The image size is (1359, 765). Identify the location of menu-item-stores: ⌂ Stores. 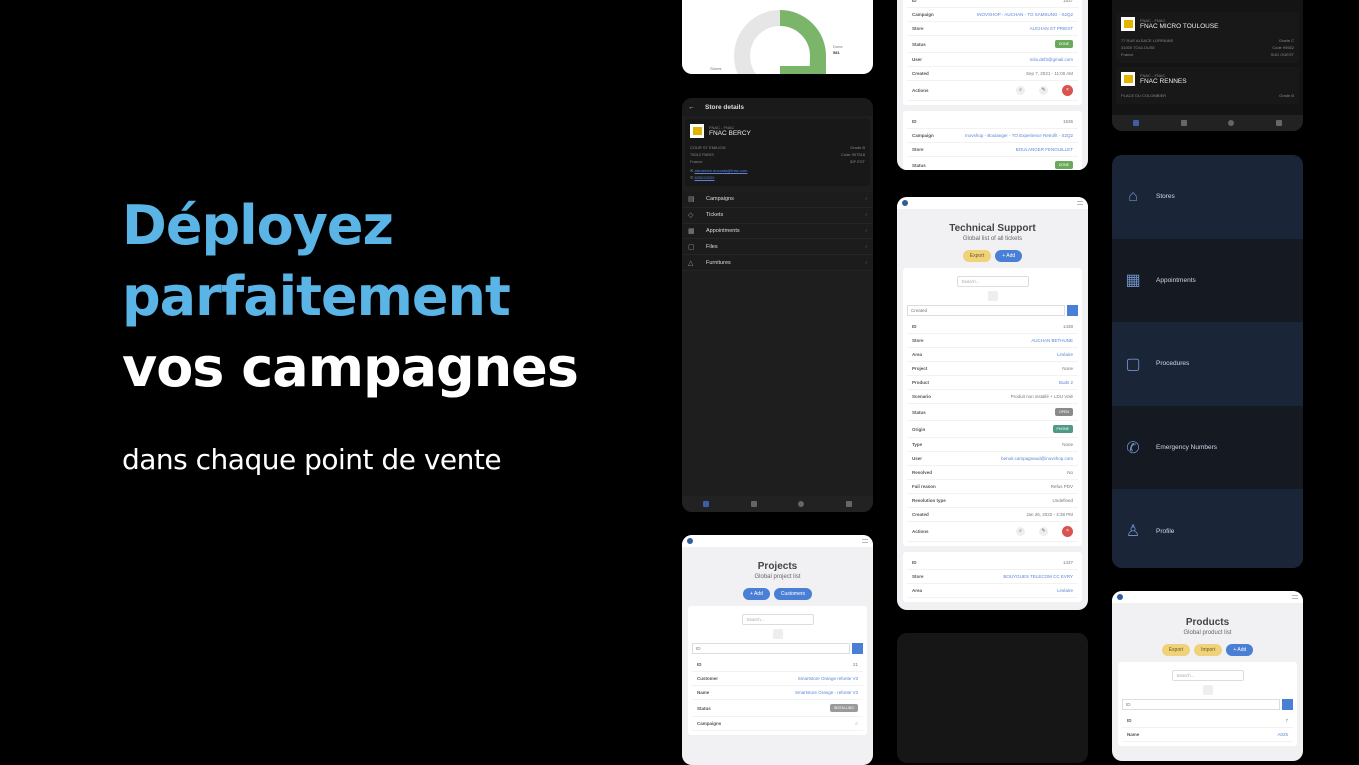
(1207, 197).